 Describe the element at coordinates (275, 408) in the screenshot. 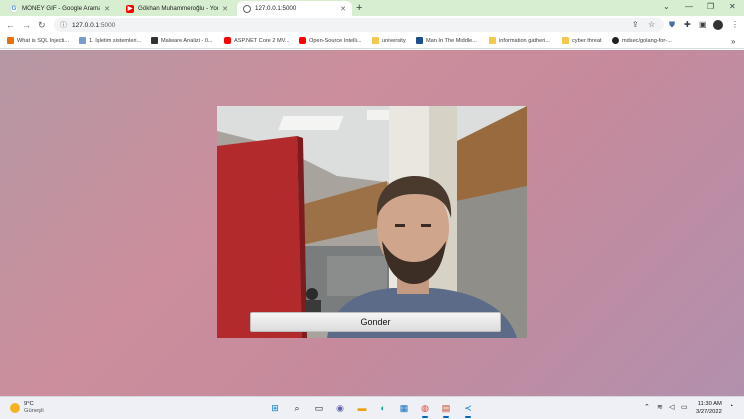

I see `windows-start-icon: ⊞` at that location.